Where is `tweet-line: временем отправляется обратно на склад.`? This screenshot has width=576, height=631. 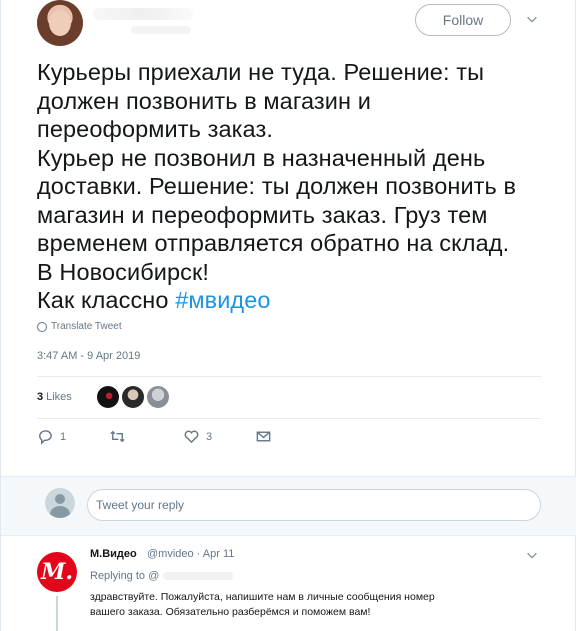
tweet-line: временем отправляется обратно на склад. is located at coordinates (273, 243).